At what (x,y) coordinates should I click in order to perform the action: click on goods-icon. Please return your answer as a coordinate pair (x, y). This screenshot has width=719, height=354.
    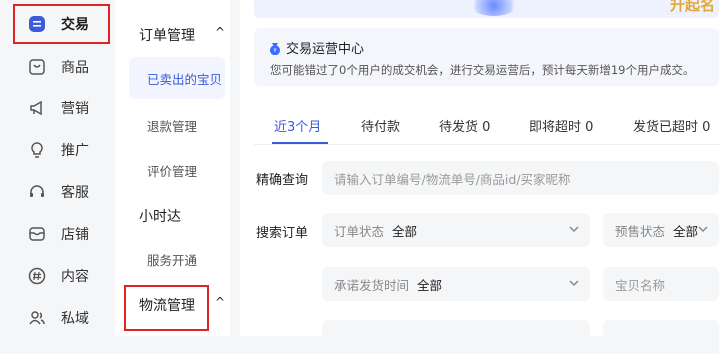
    Looking at the image, I should click on (37, 67).